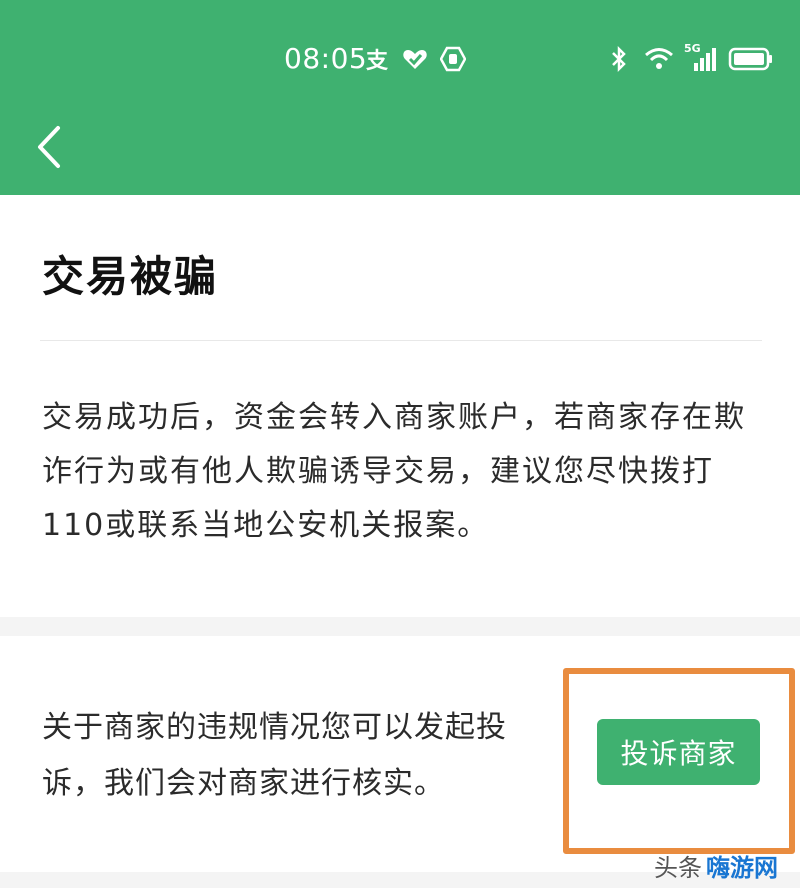  Describe the element at coordinates (678, 752) in the screenshot. I see `complain-merchant-button: 投诉商家` at that location.